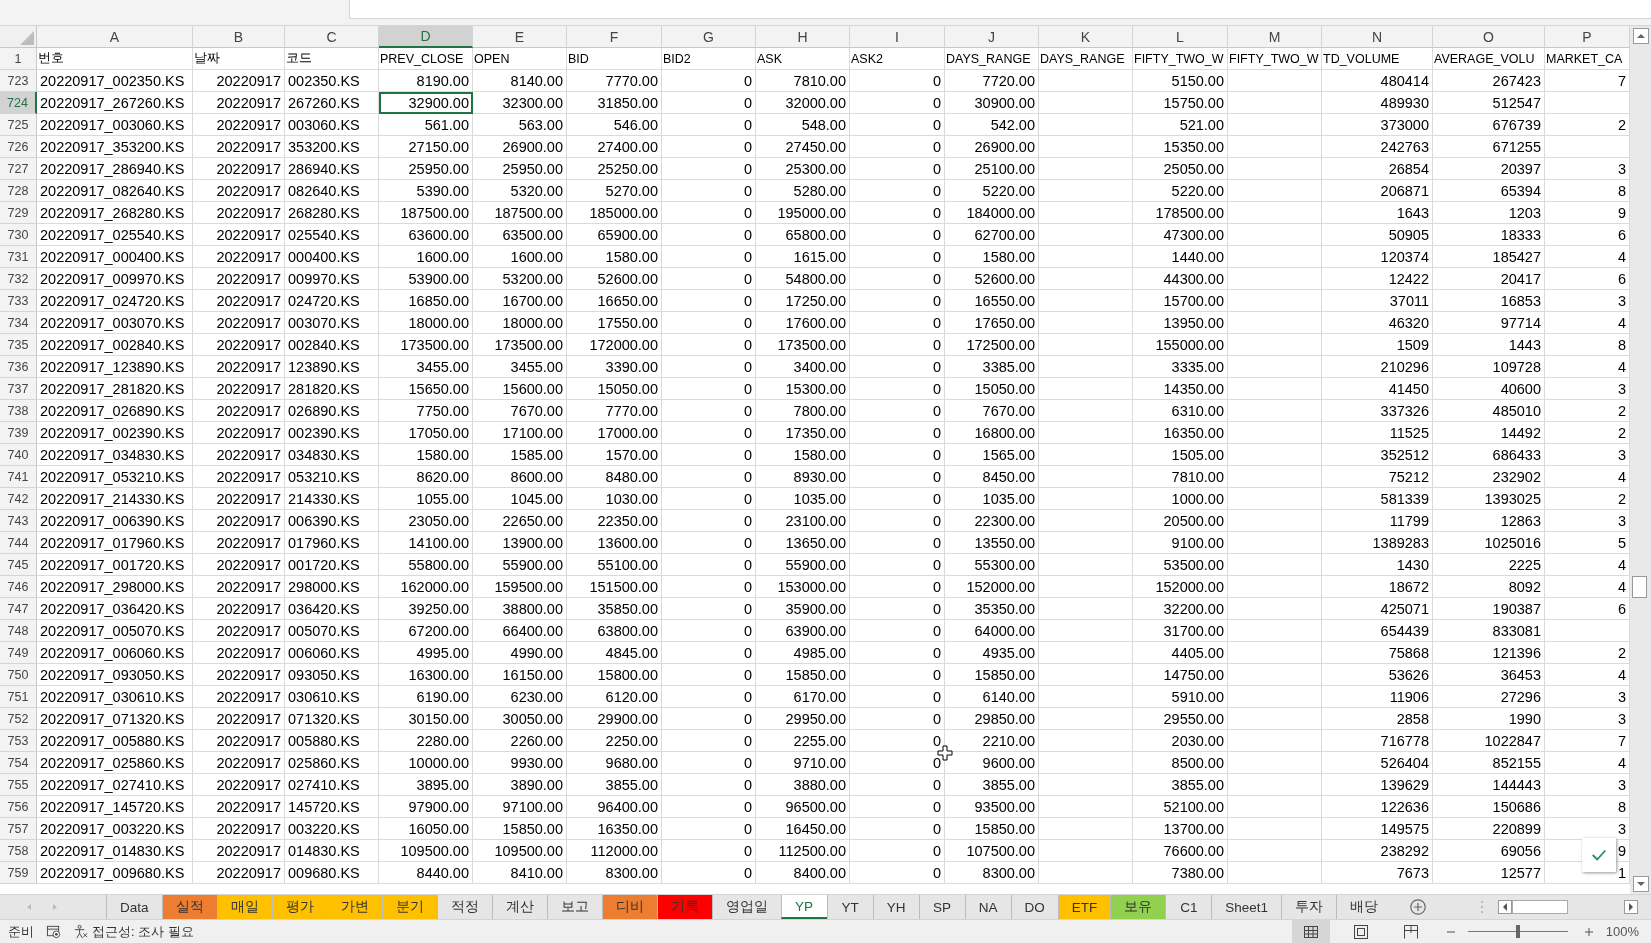 Image resolution: width=1651 pixels, height=943 pixels. Describe the element at coordinates (18, 785) in the screenshot. I see `row-number: 755` at that location.